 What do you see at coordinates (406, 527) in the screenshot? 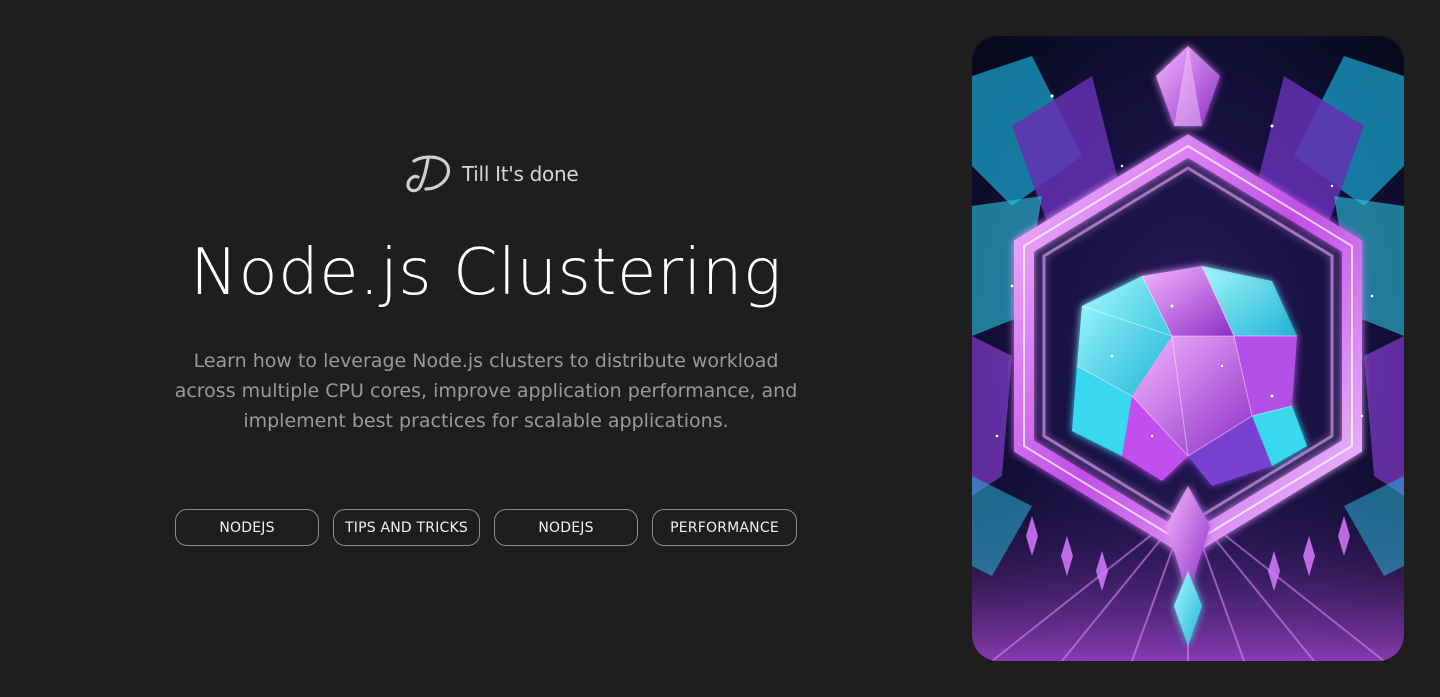
I see `tag-tips-and-tricks: TIPS AND TRICKS` at bounding box center [406, 527].